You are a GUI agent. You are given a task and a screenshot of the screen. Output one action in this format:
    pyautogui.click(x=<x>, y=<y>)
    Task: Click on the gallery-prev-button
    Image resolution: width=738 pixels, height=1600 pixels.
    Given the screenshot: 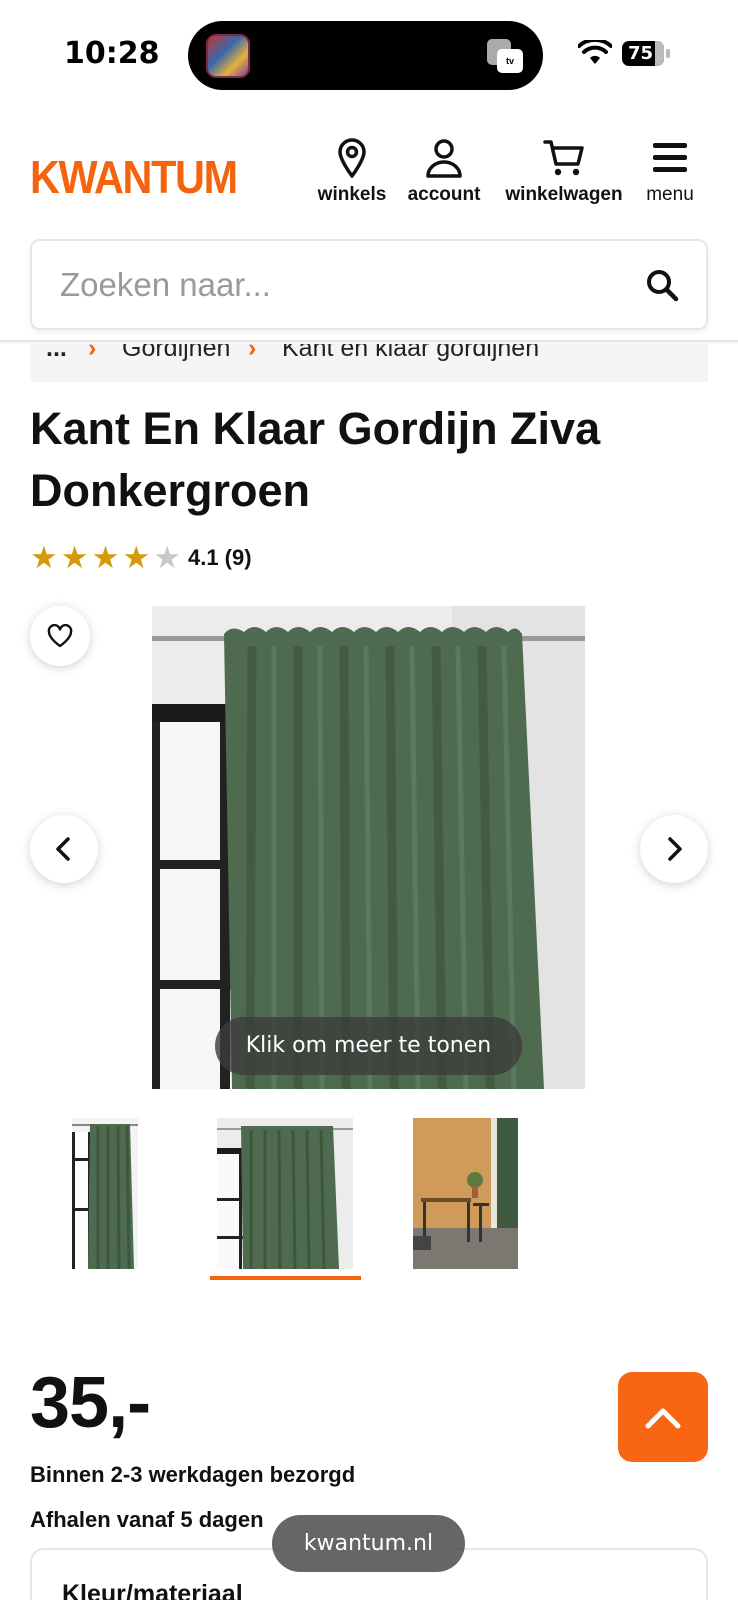 What is the action you would take?
    pyautogui.click(x=64, y=849)
    